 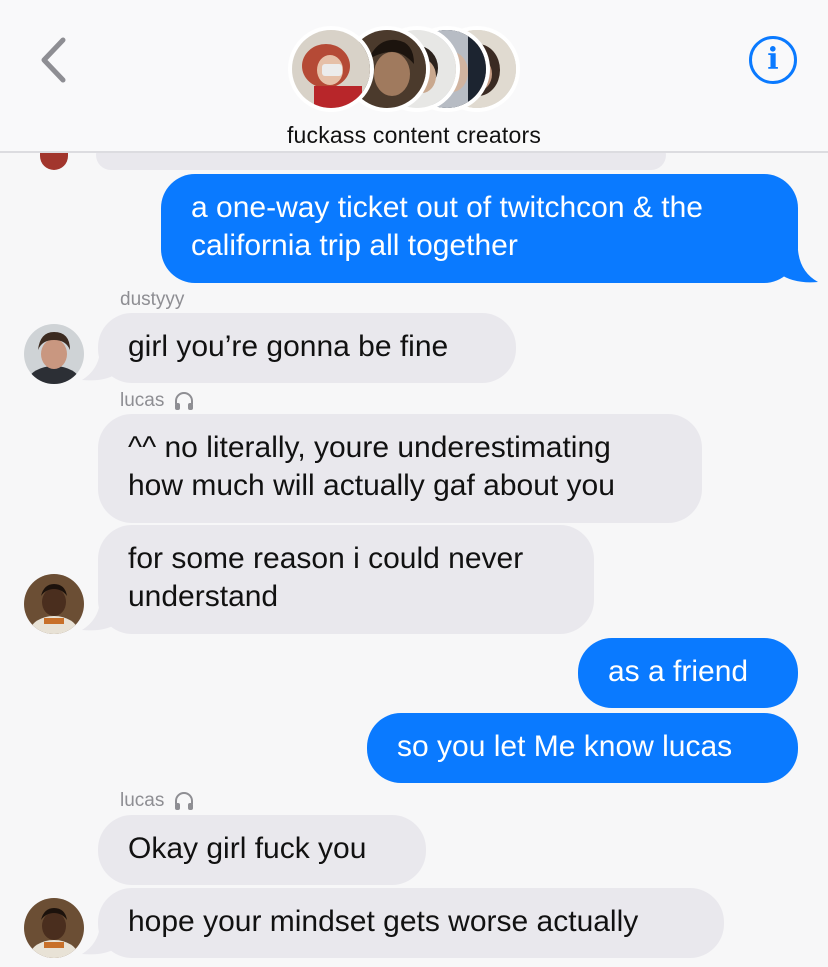 What do you see at coordinates (414, 135) in the screenshot?
I see `conversation-title: fuckass content creators` at bounding box center [414, 135].